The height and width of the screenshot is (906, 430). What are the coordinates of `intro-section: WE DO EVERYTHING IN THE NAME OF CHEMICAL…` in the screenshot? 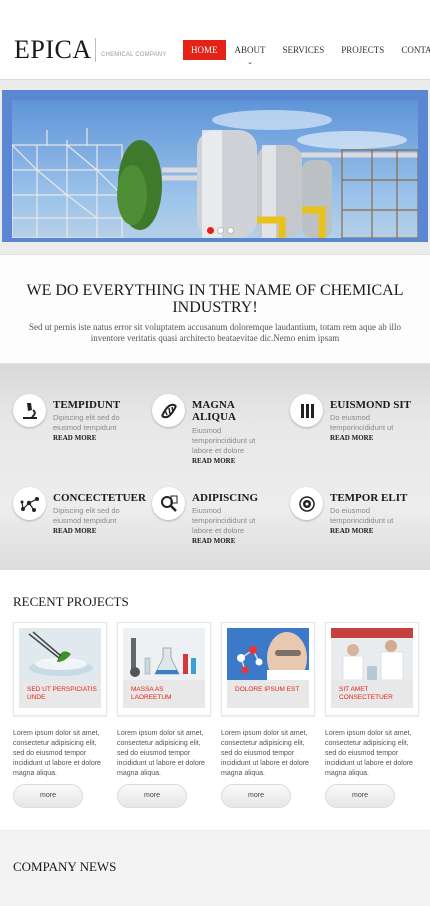 It's located at (215, 309).